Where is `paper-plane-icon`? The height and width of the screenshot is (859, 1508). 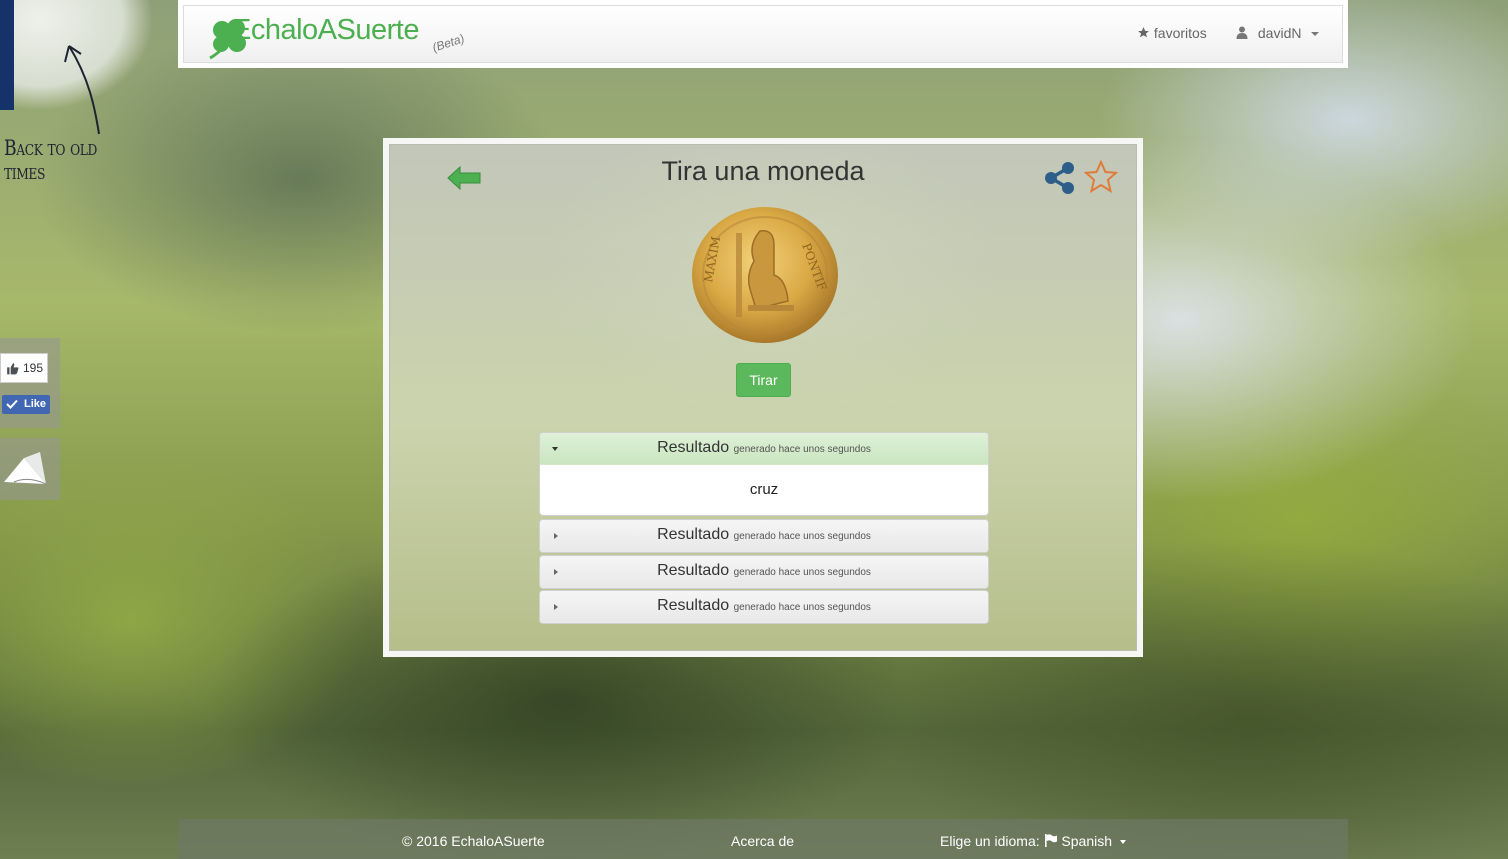 paper-plane-icon is located at coordinates (25, 468).